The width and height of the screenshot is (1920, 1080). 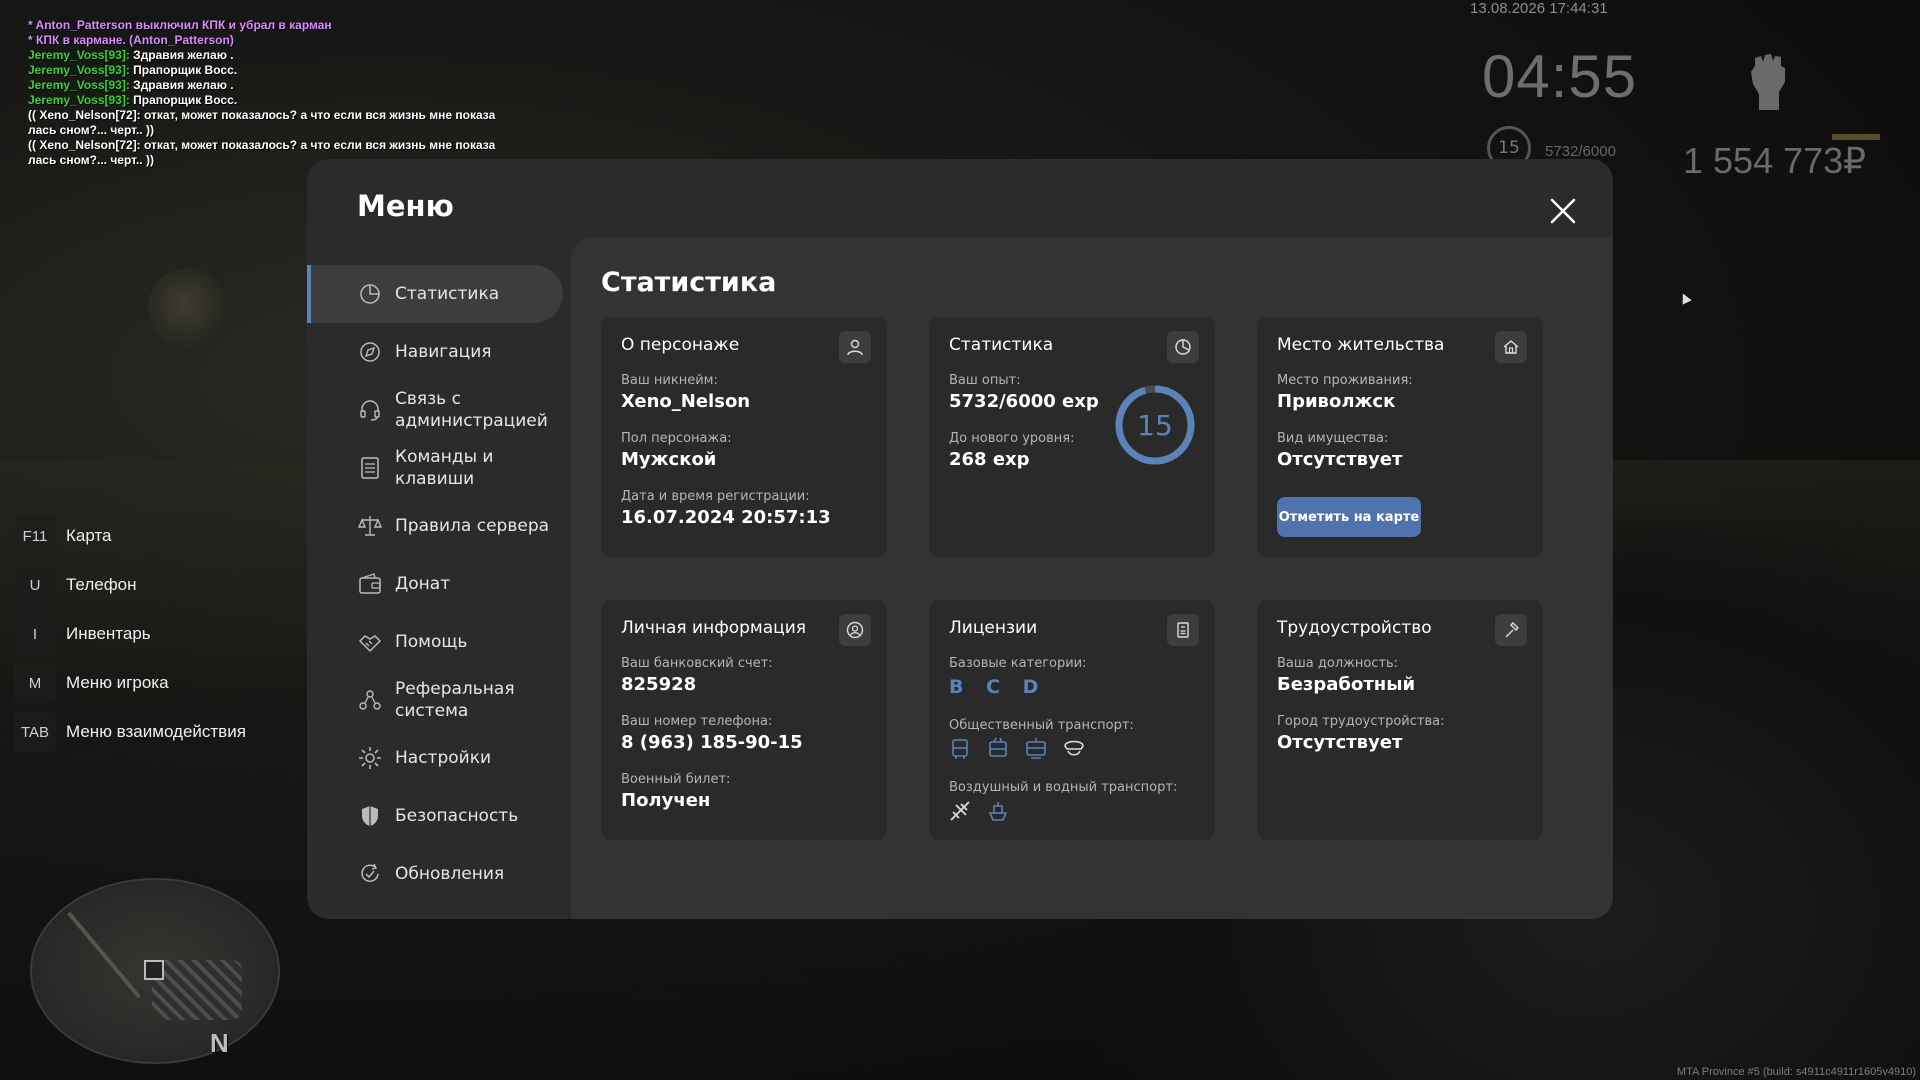 What do you see at coordinates (1338, 663) in the screenshot?
I see `field-label: Ваша должность:` at bounding box center [1338, 663].